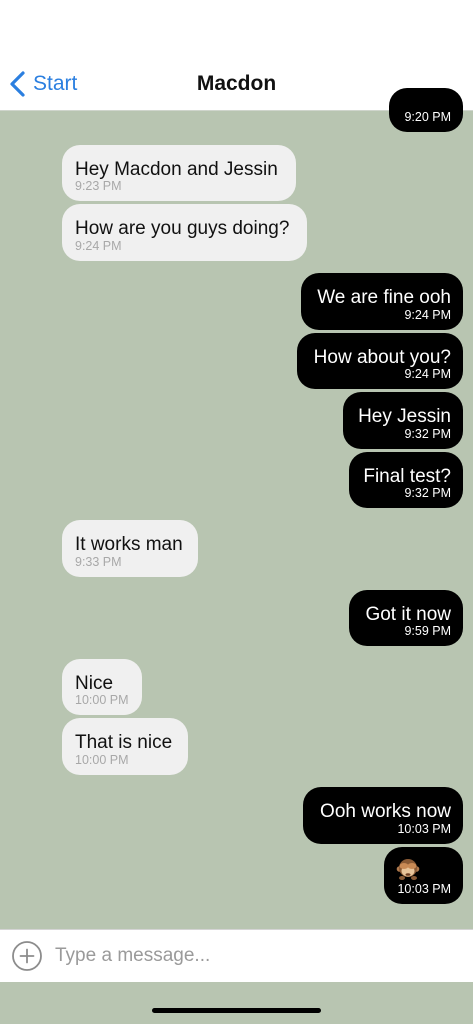  I want to click on message-bubble-incoming: How are you guys doing? 9:24 PM, so click(184, 232).